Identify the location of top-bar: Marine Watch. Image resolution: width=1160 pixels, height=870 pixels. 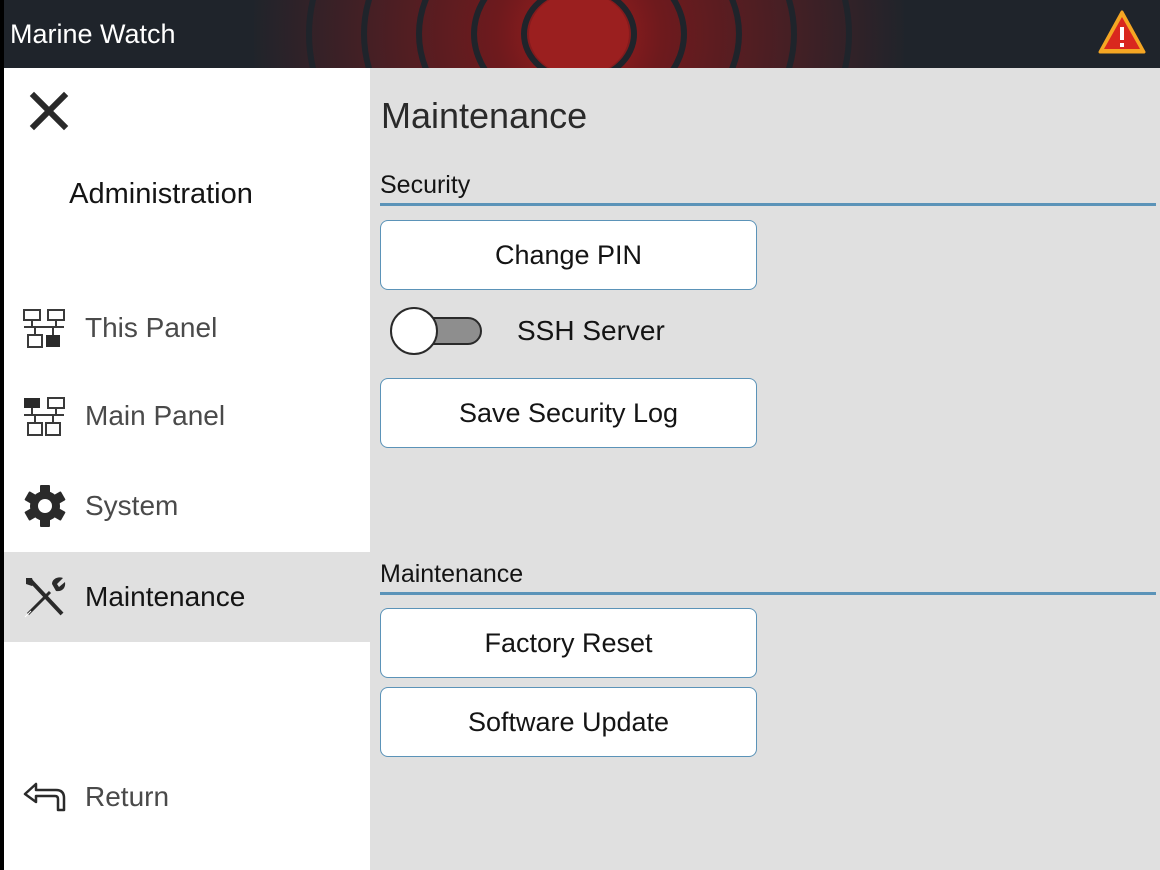
(582, 34).